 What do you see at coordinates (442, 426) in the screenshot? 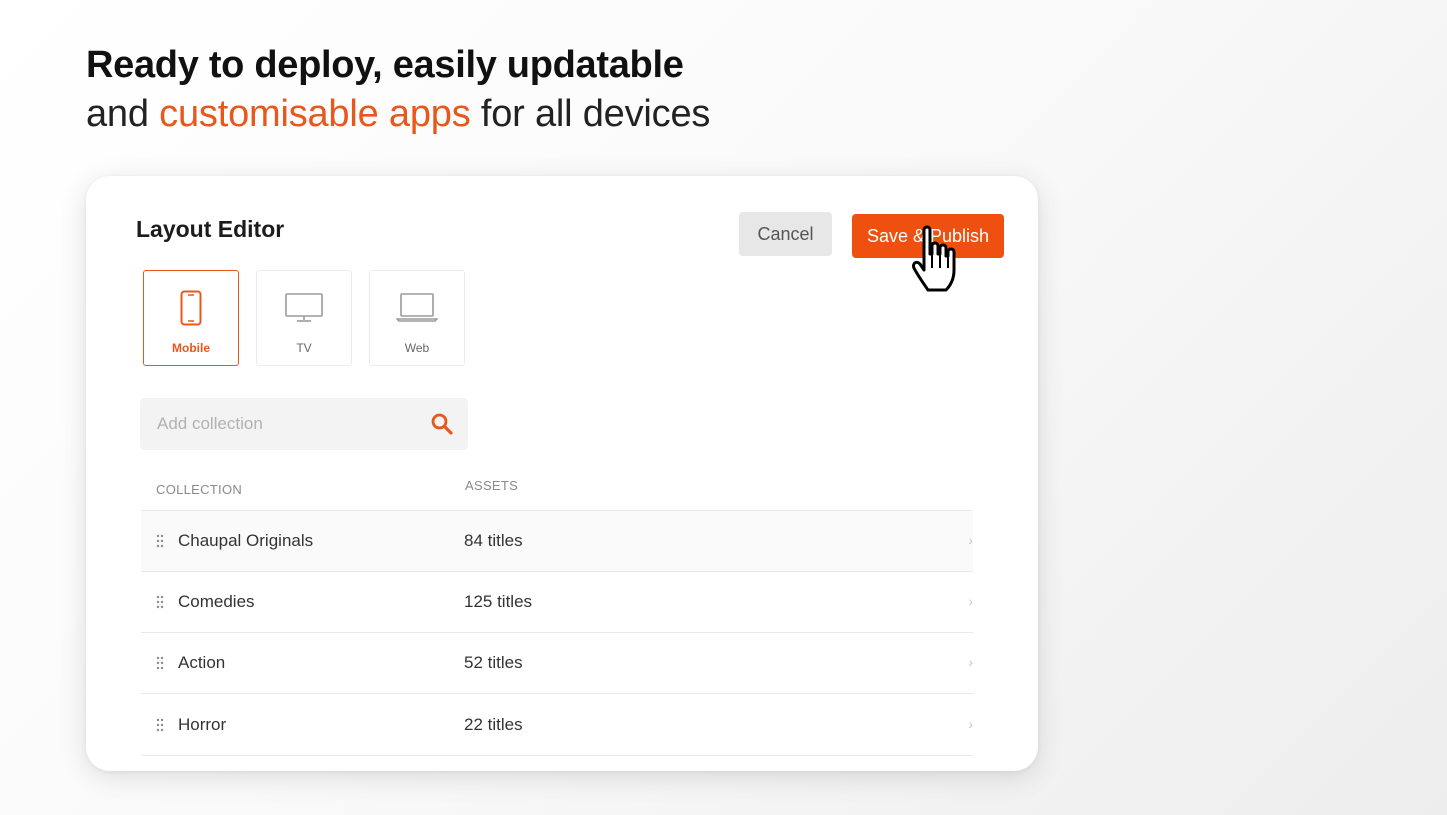
I see `search-icon` at bounding box center [442, 426].